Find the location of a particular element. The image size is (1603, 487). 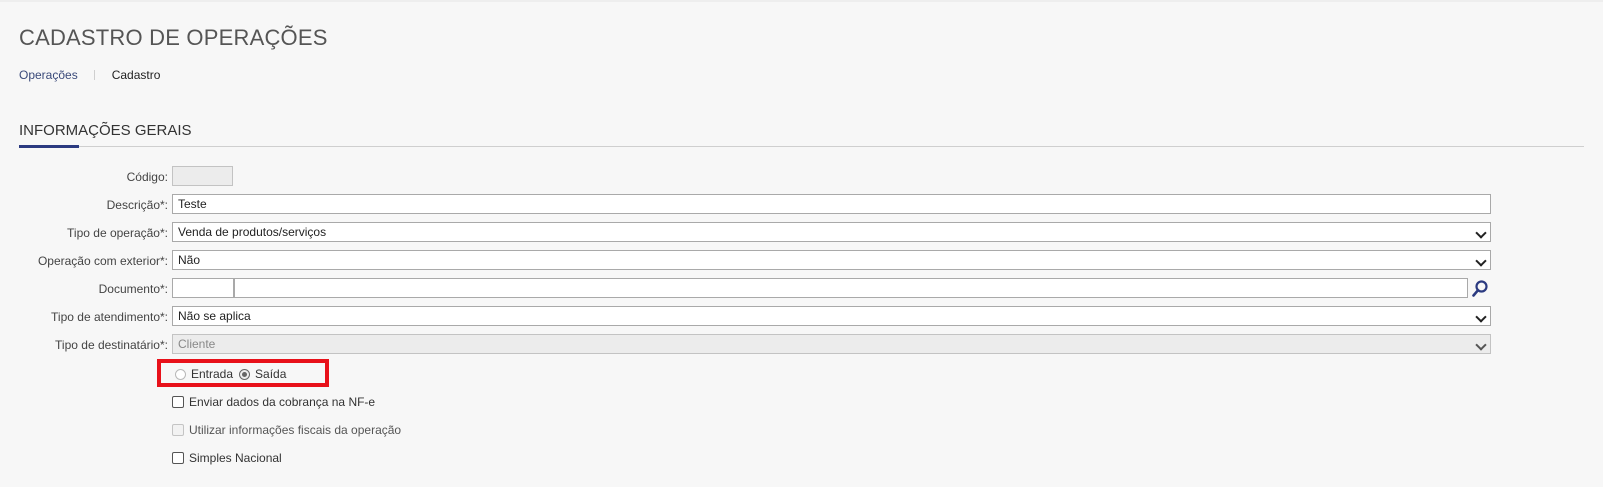

radio-entrada-label: Entrada is located at coordinates (212, 374).